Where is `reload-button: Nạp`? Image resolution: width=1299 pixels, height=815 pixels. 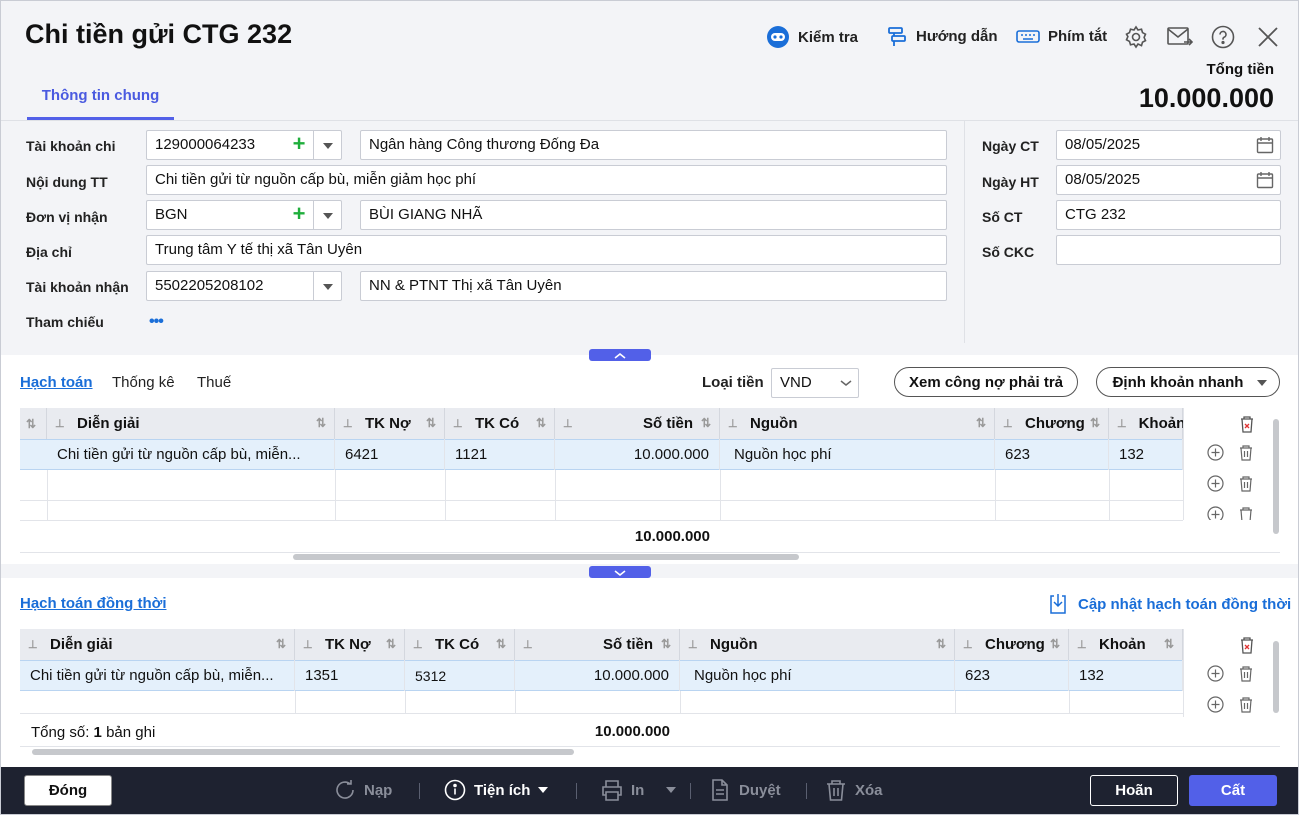
reload-button: Nạp is located at coordinates (363, 790).